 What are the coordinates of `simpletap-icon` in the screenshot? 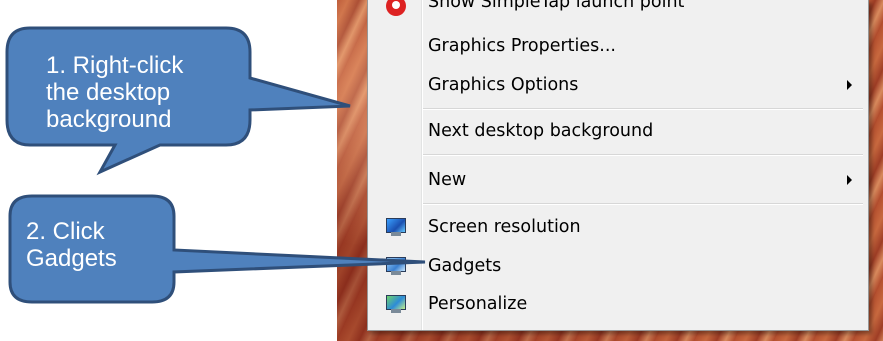 It's located at (396, 8).